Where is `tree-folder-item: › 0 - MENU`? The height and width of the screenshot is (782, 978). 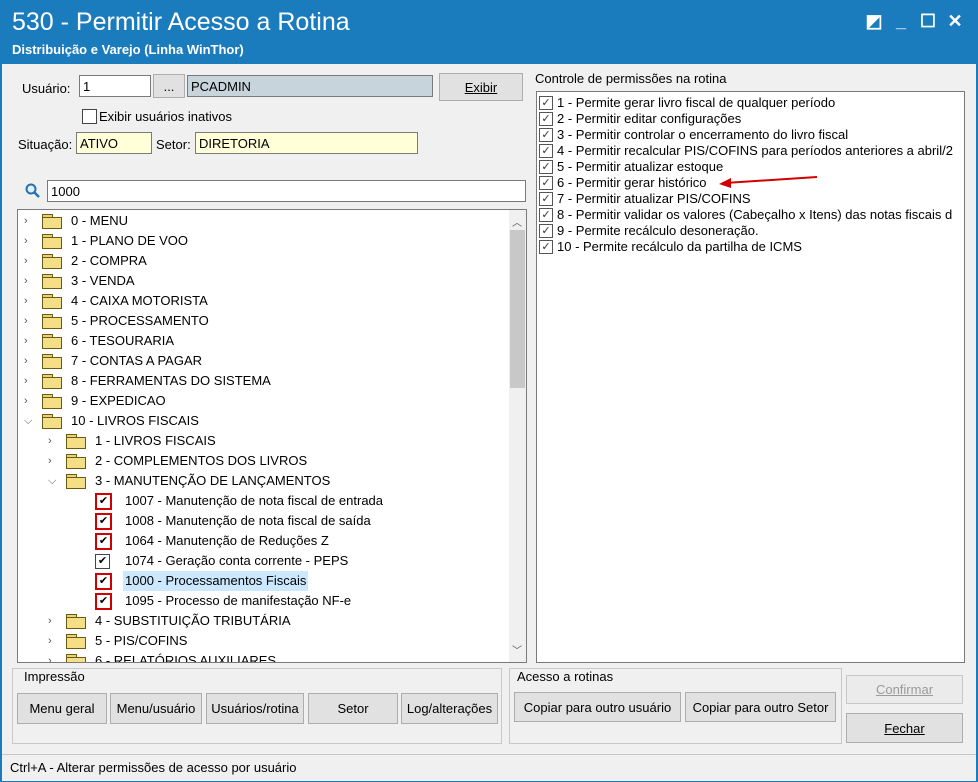 tree-folder-item: › 0 - MENU is located at coordinates (263, 221).